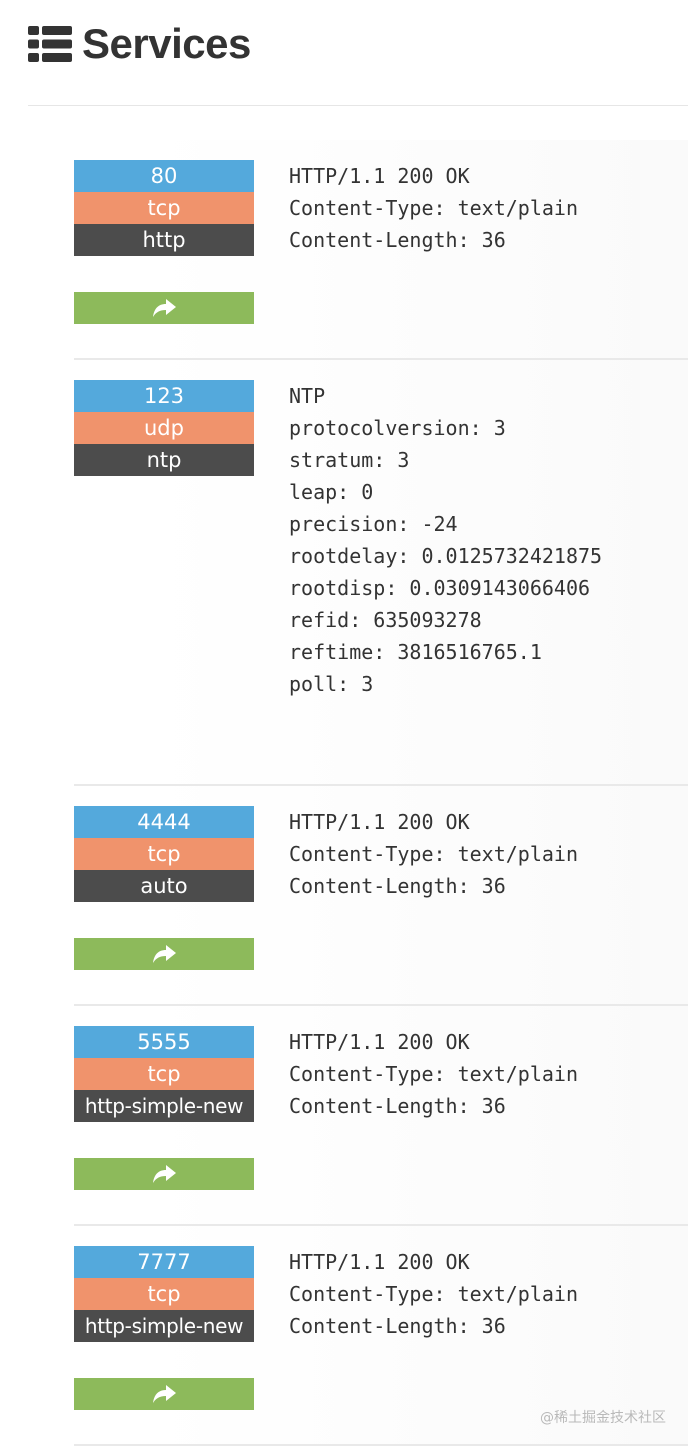 This screenshot has width=688, height=1448. What do you see at coordinates (603, 1418) in the screenshot?
I see `watermark: @稀土掘金技术社区` at bounding box center [603, 1418].